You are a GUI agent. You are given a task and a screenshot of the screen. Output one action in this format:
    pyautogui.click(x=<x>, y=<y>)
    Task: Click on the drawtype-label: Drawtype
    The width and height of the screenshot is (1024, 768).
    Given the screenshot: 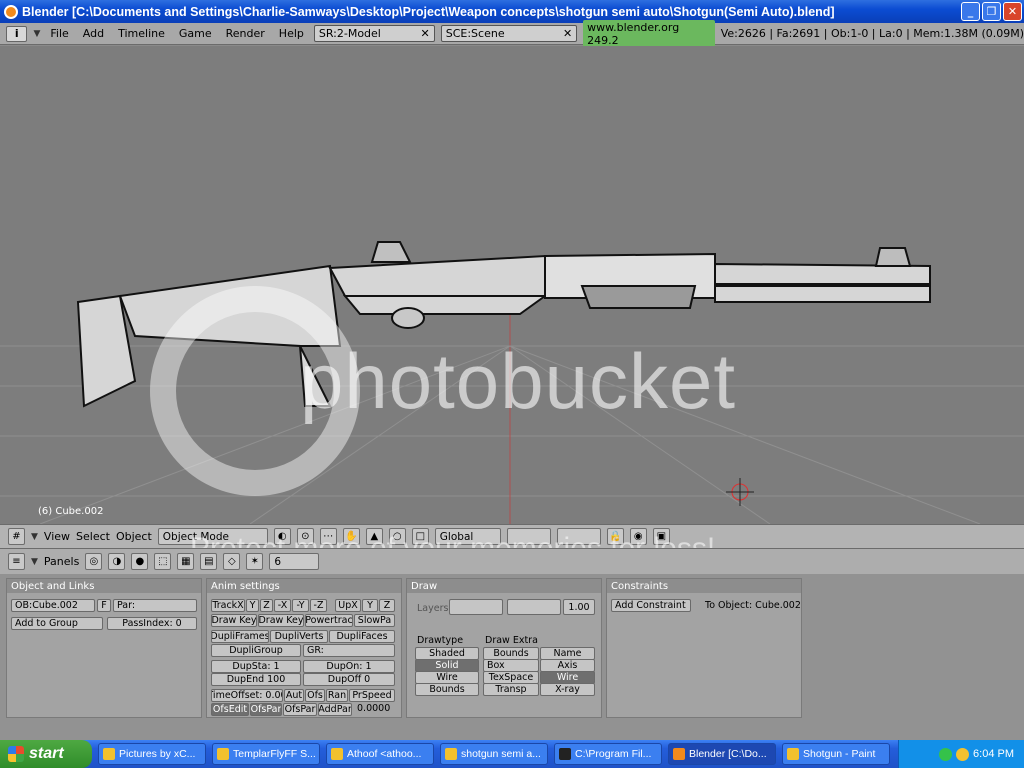 What is the action you would take?
    pyautogui.click(x=440, y=640)
    